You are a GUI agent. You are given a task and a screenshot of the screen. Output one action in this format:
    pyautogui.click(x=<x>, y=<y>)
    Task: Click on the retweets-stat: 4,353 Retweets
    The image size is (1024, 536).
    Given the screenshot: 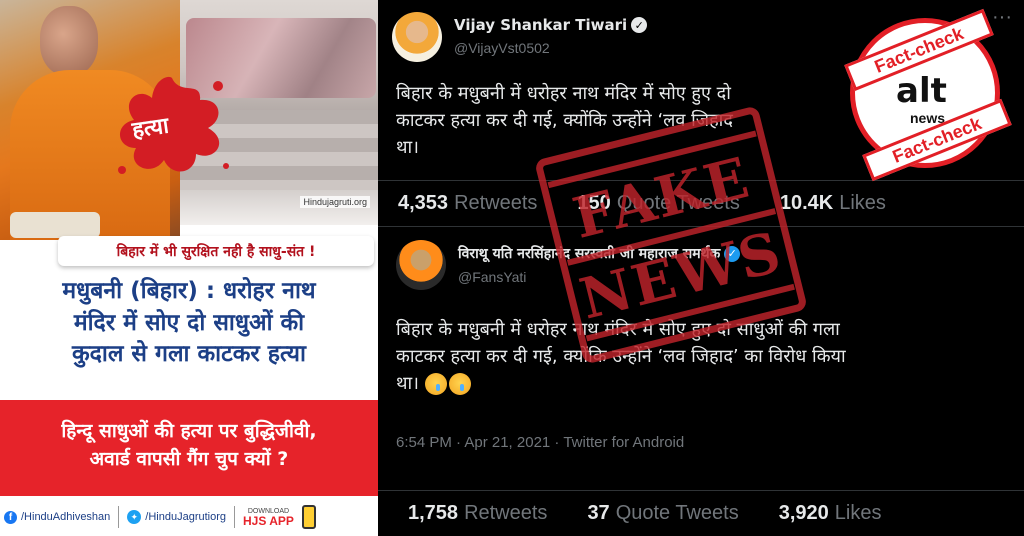 What is the action you would take?
    pyautogui.click(x=467, y=203)
    